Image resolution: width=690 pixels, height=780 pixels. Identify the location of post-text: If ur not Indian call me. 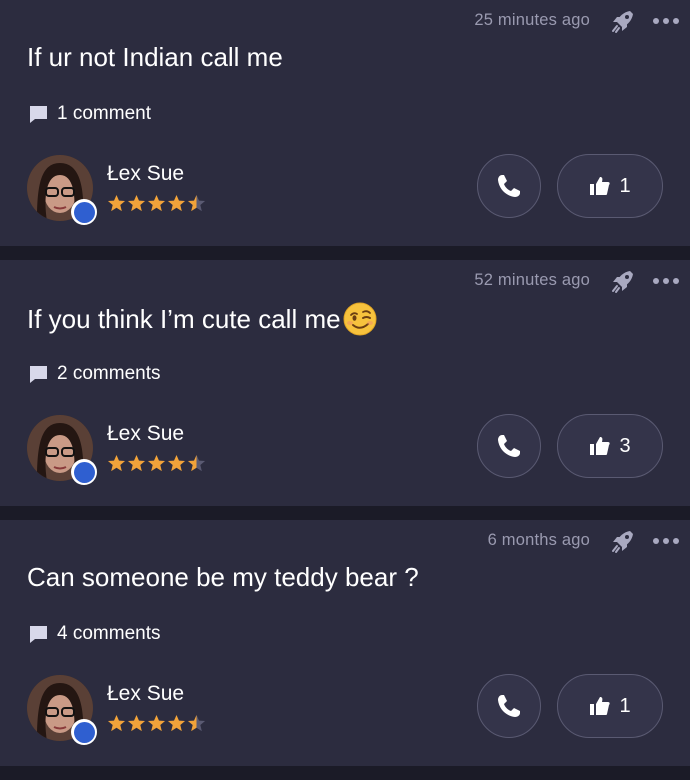
(155, 57).